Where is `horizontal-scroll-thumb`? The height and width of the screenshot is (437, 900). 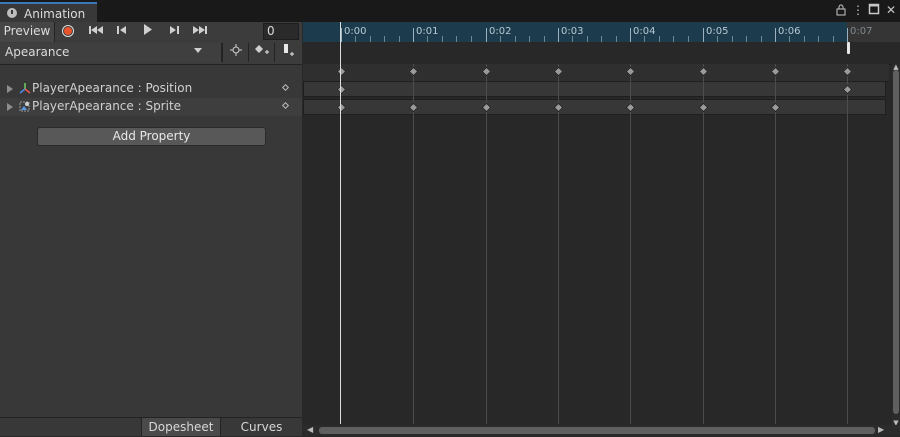 horizontal-scroll-thumb is located at coordinates (597, 430).